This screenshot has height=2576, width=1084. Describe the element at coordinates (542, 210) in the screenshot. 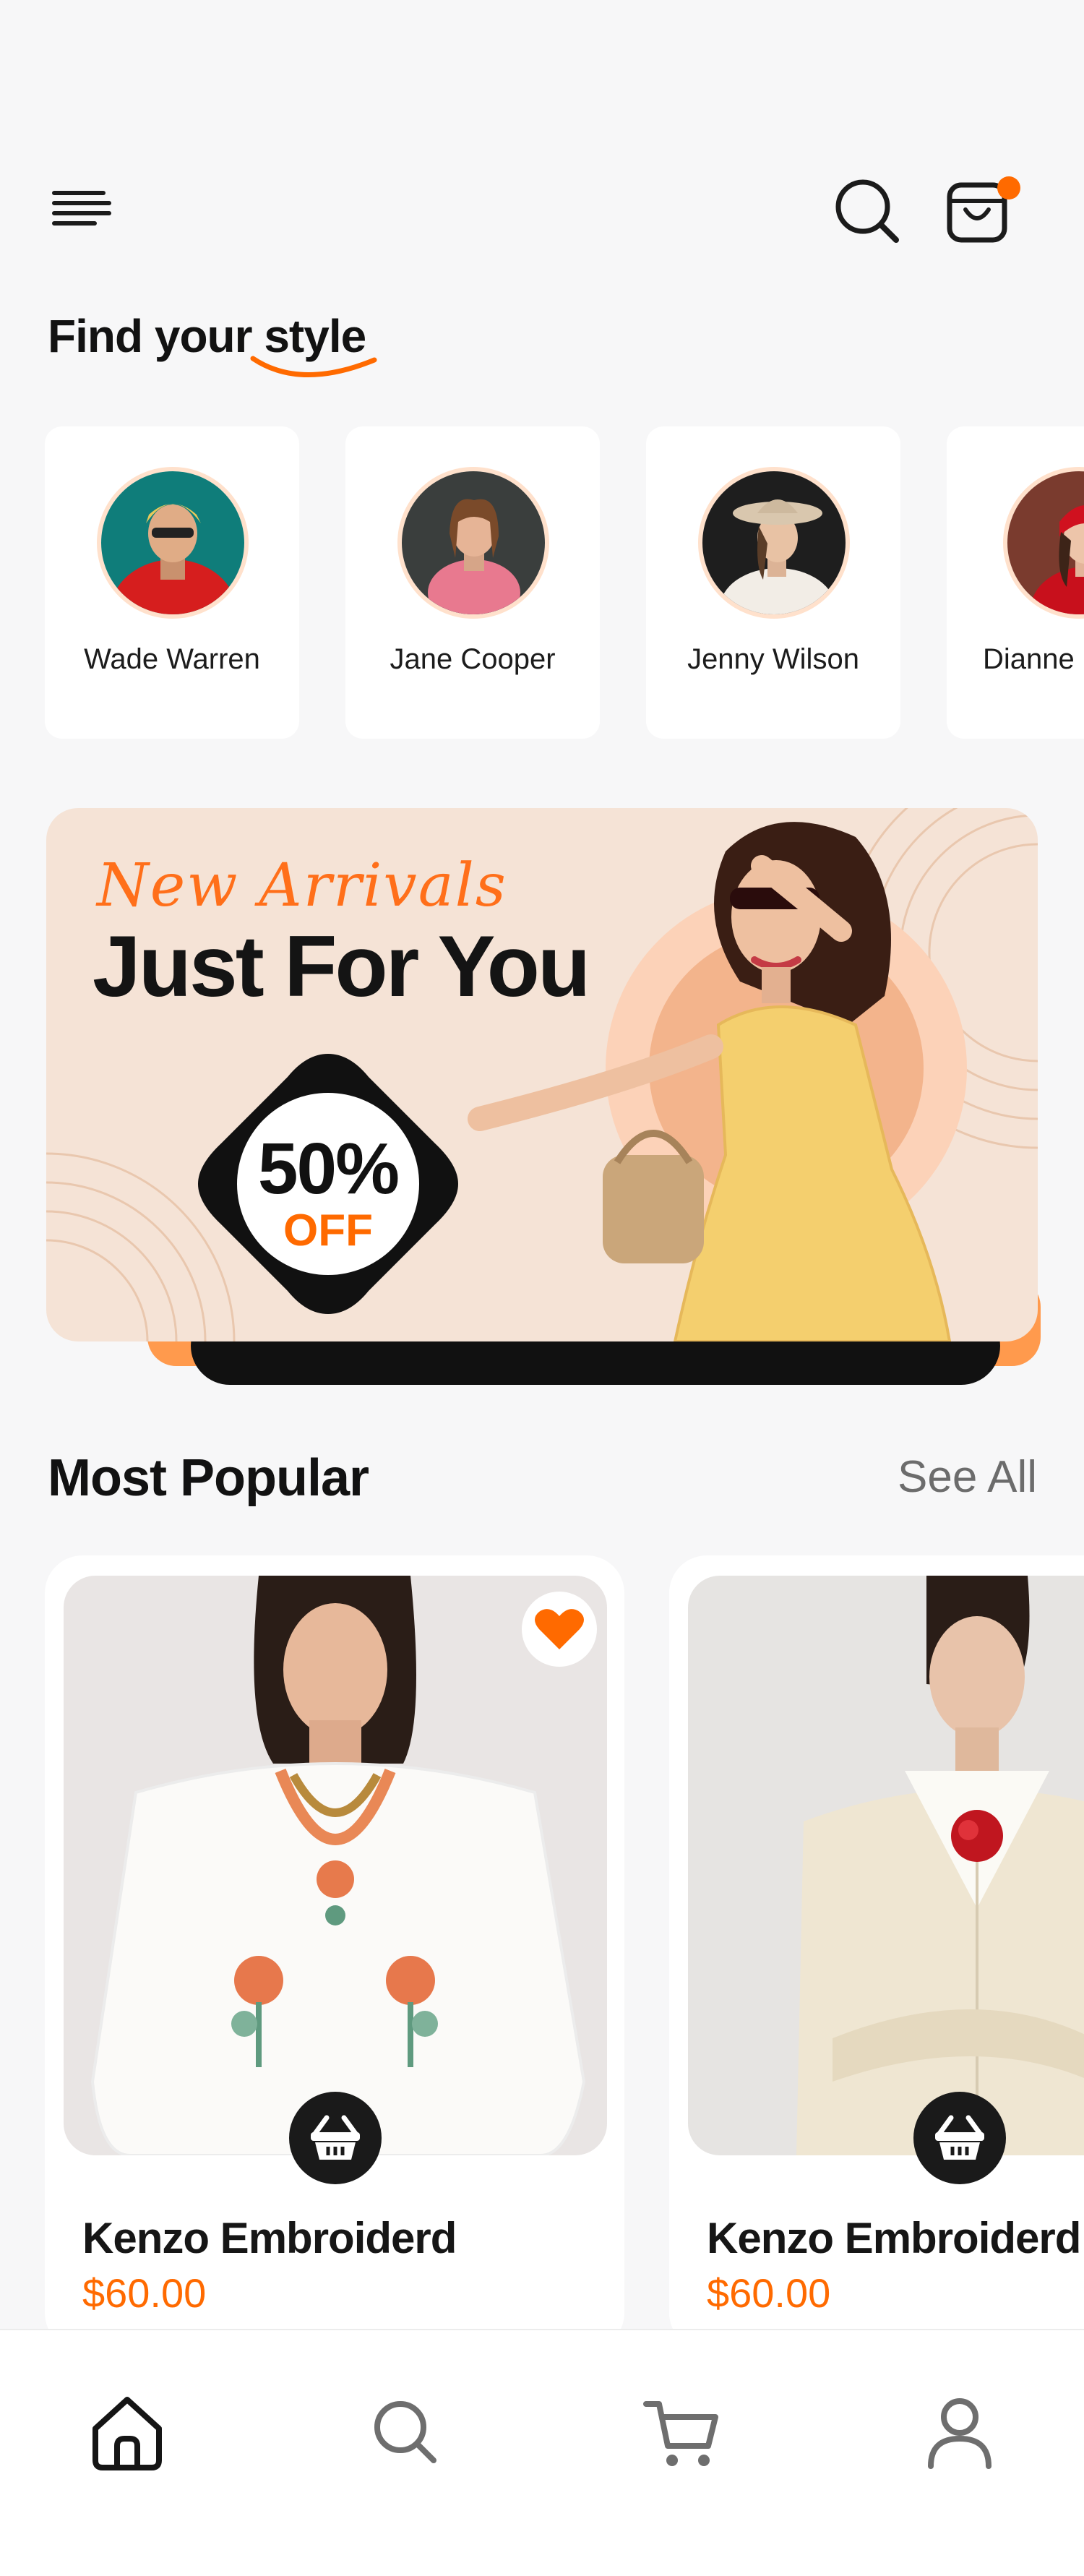

I see `top-bar` at that location.